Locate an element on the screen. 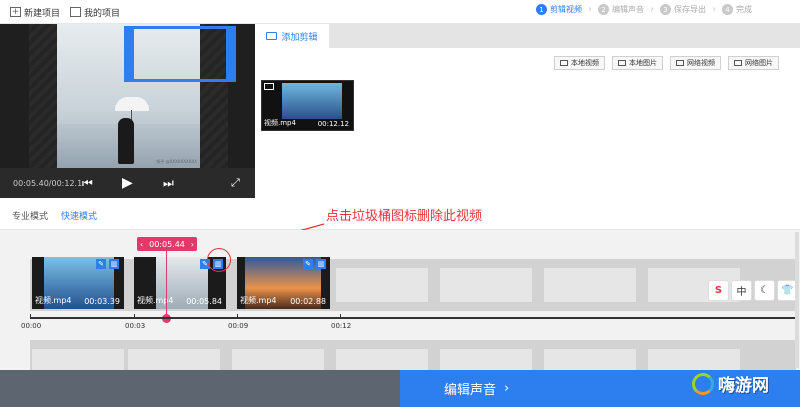 The image size is (800, 407). playhead-time-bubble: ‹ 00:05.44 › is located at coordinates (167, 244).